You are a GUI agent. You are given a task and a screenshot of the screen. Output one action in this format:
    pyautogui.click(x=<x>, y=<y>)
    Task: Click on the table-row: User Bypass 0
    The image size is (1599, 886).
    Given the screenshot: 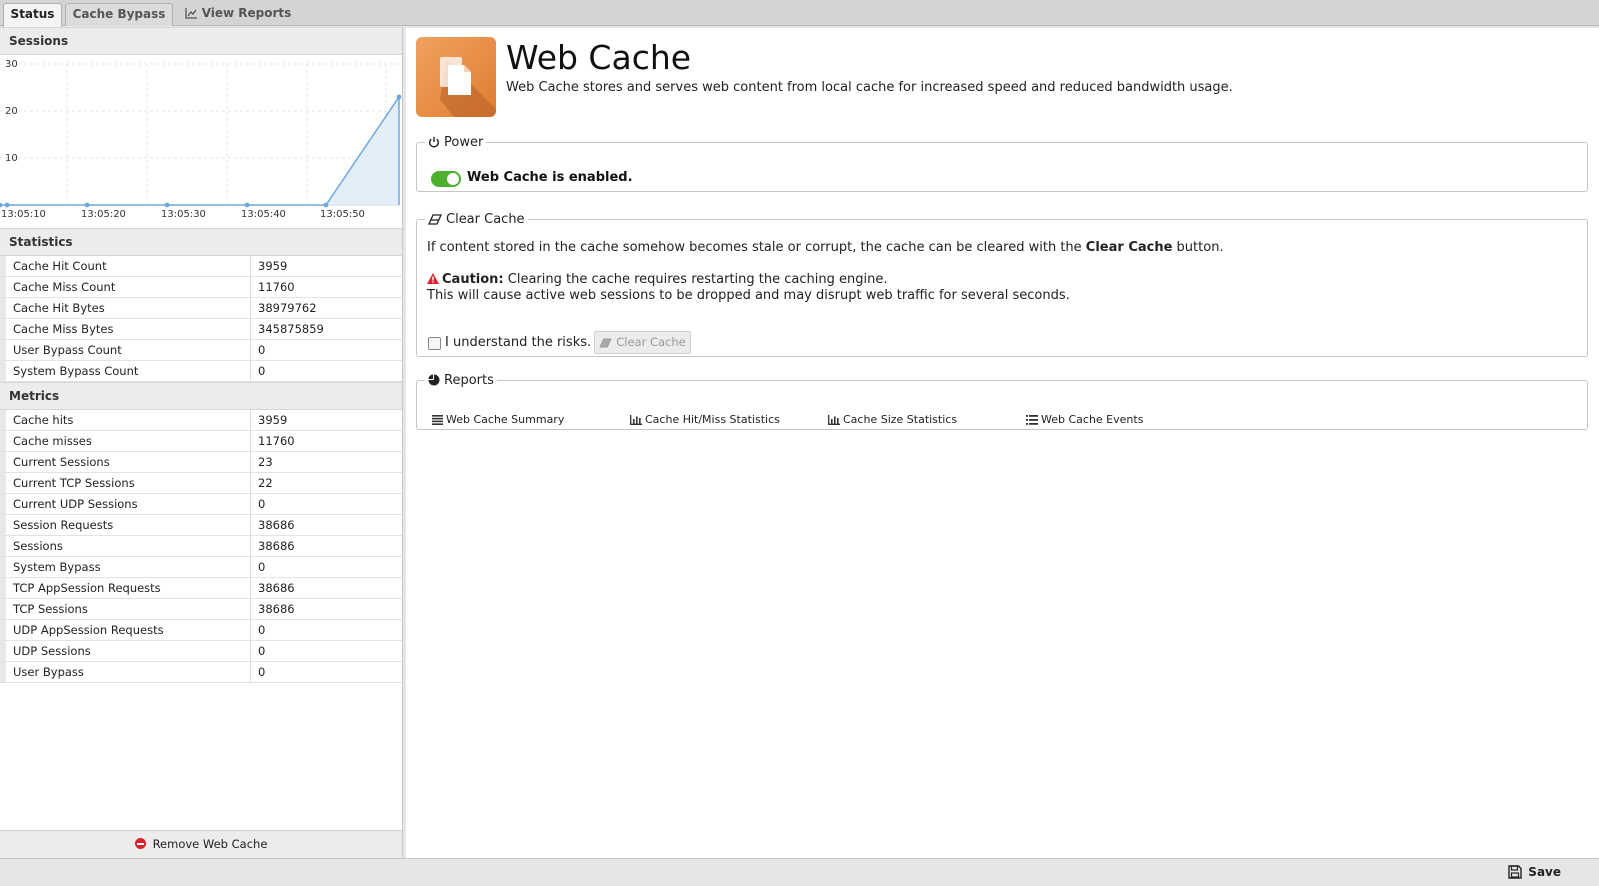 What is the action you would take?
    pyautogui.click(x=201, y=672)
    